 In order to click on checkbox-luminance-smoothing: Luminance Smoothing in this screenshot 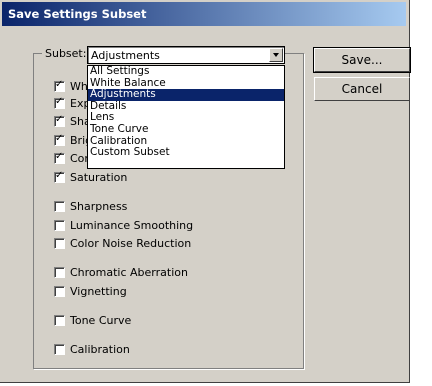, I will do `click(123, 225)`.